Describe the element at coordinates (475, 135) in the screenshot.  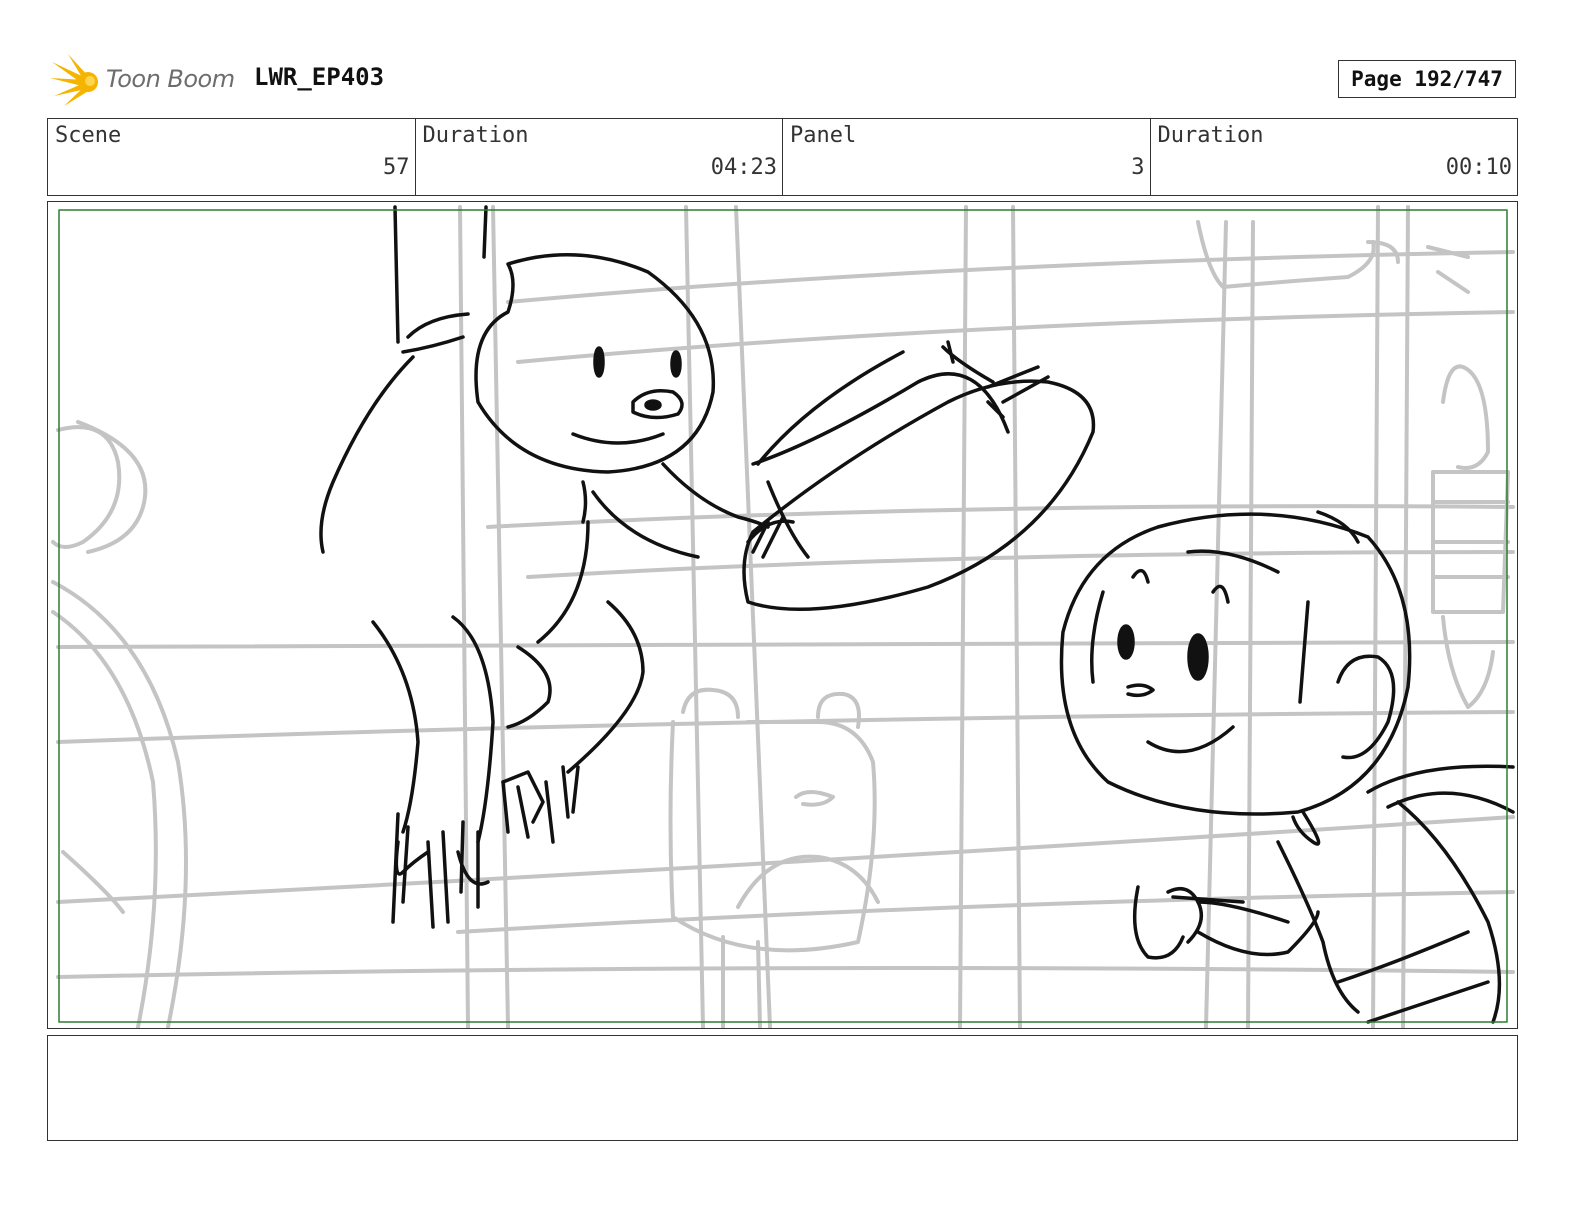
I see `scene-duration-label: Duration` at that location.